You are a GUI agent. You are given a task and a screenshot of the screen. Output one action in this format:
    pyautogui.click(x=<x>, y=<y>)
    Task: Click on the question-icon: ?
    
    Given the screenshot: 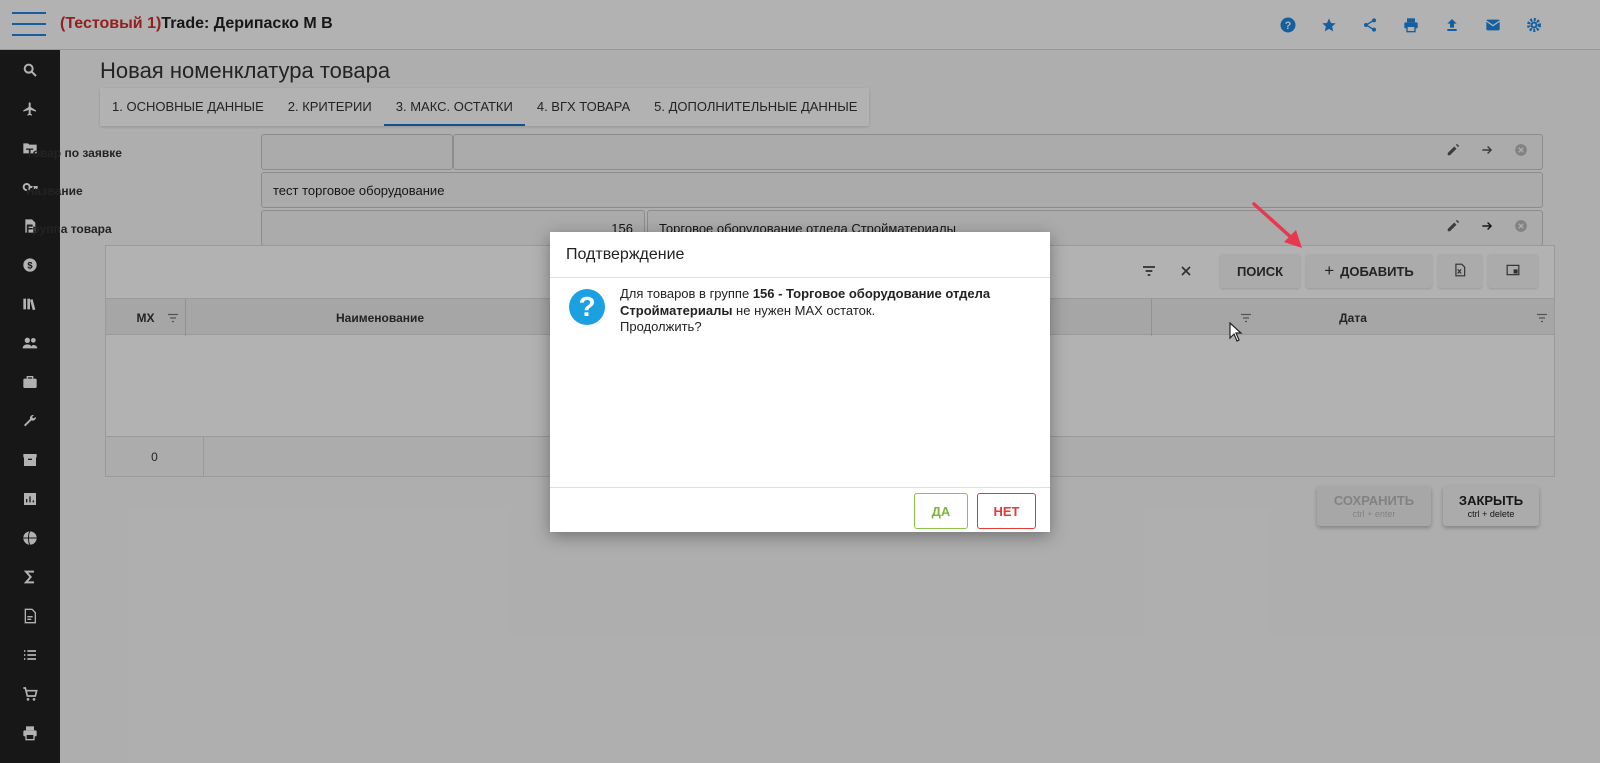 What is the action you would take?
    pyautogui.click(x=587, y=307)
    